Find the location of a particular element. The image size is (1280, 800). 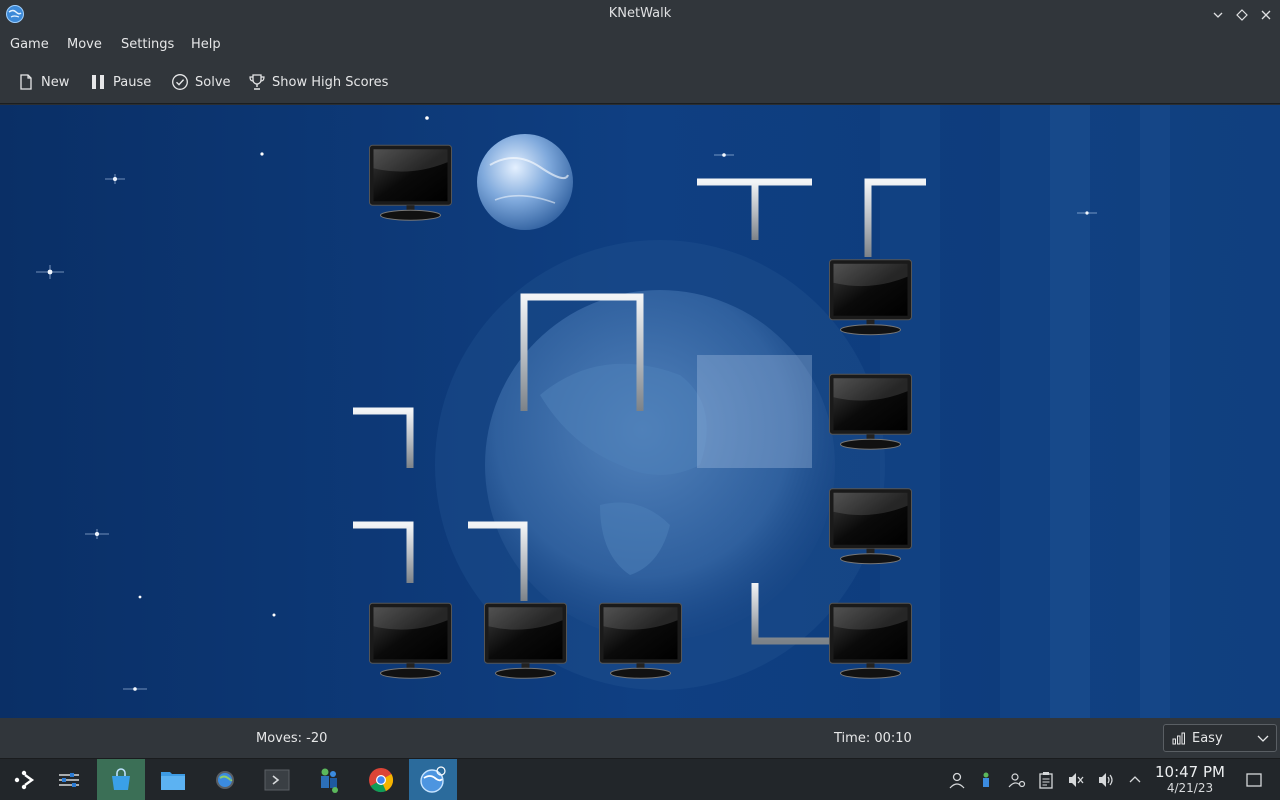

clock: 10:47 PM 4/21/23 is located at coordinates (1190, 779).